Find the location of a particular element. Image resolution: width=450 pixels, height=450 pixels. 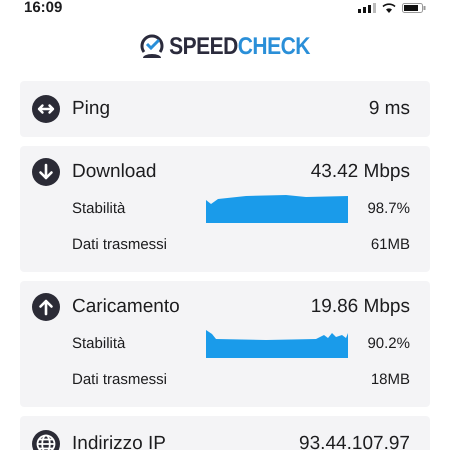

arrow-up-icon is located at coordinates (46, 307).